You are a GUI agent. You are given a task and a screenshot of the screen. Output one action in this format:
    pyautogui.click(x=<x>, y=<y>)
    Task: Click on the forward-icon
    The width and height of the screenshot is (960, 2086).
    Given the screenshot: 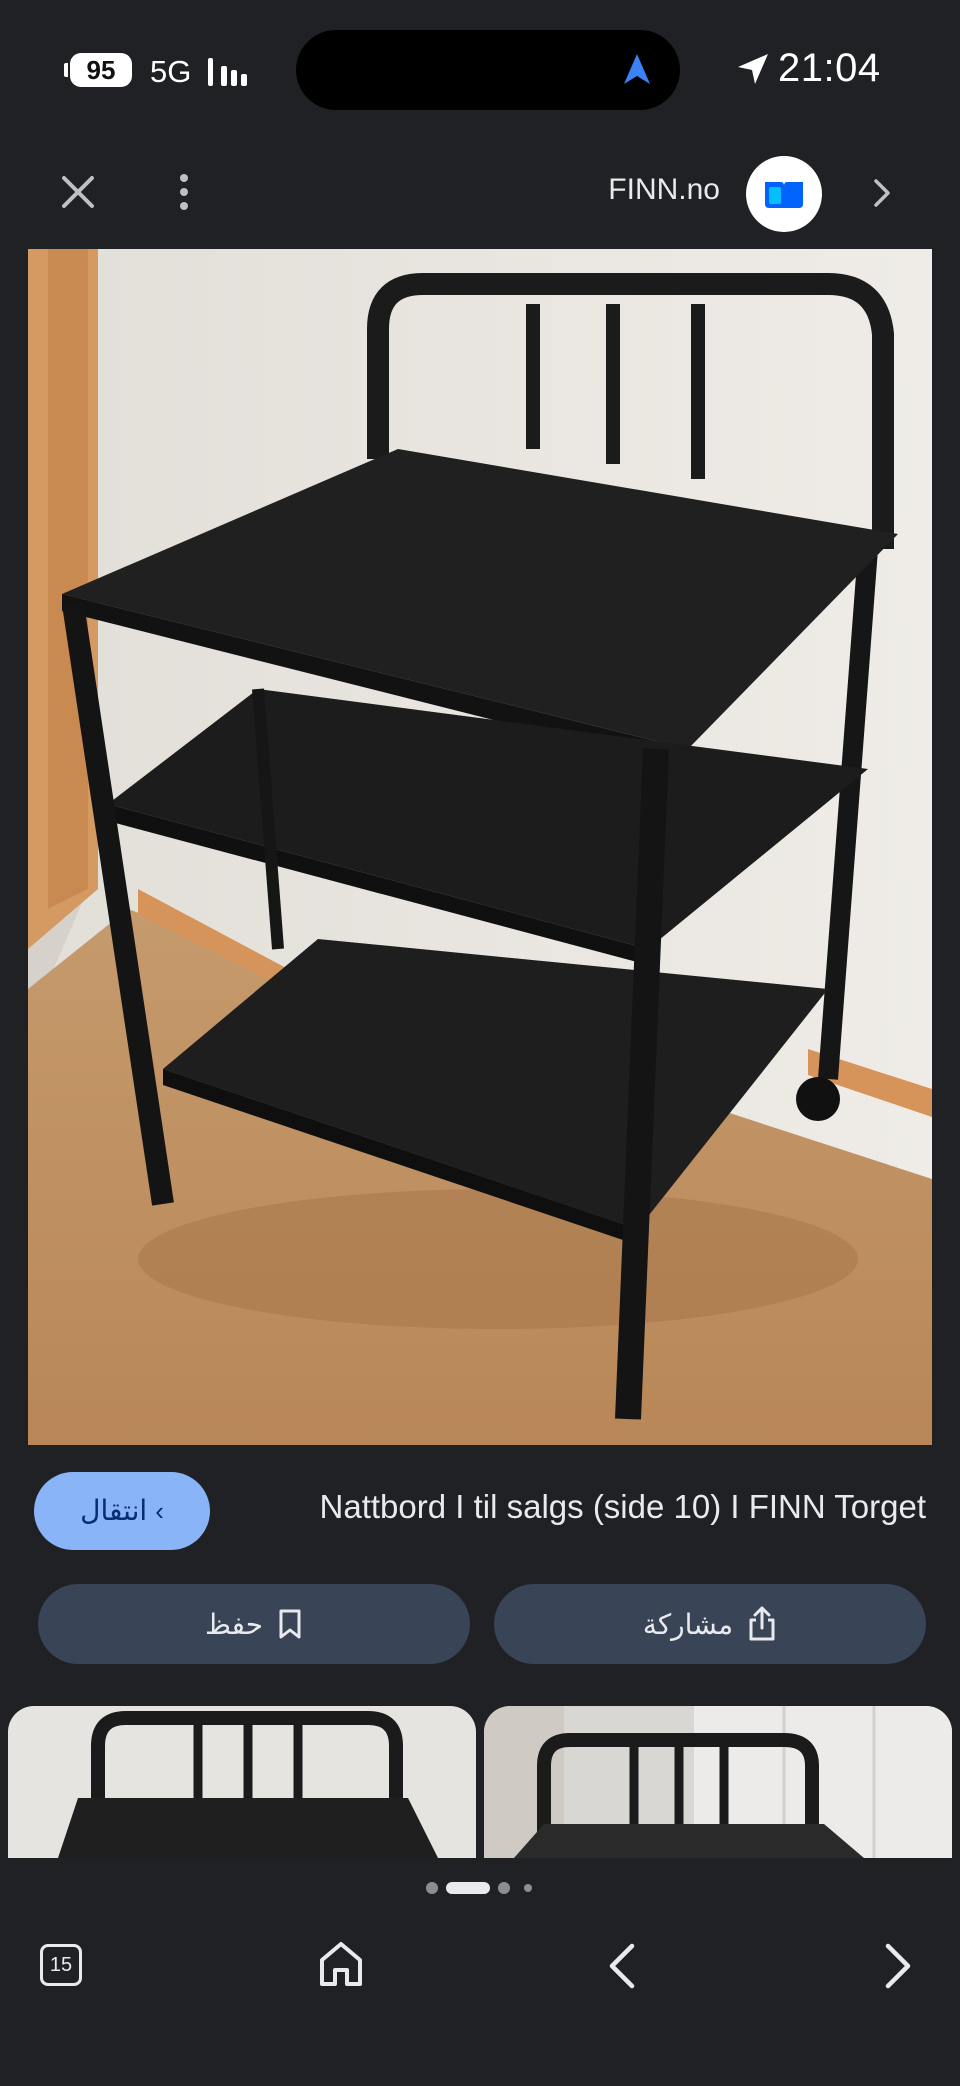 What is the action you would take?
    pyautogui.click(x=899, y=1966)
    